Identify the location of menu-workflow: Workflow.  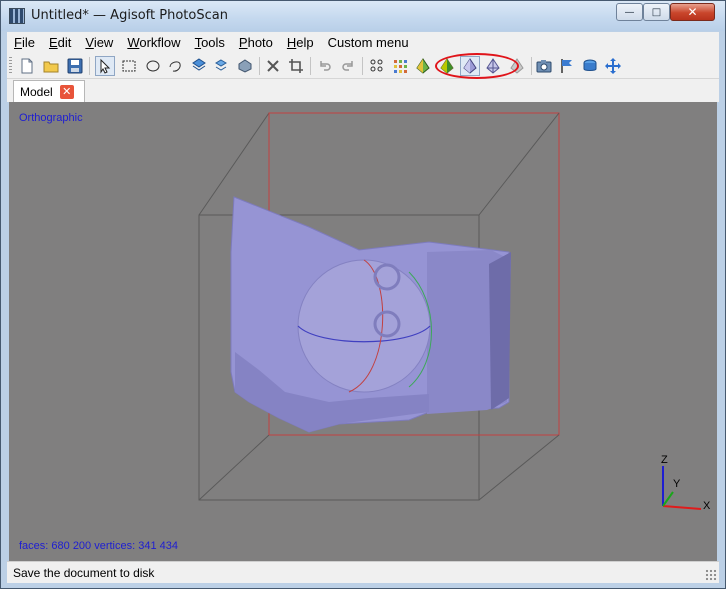
(153, 42).